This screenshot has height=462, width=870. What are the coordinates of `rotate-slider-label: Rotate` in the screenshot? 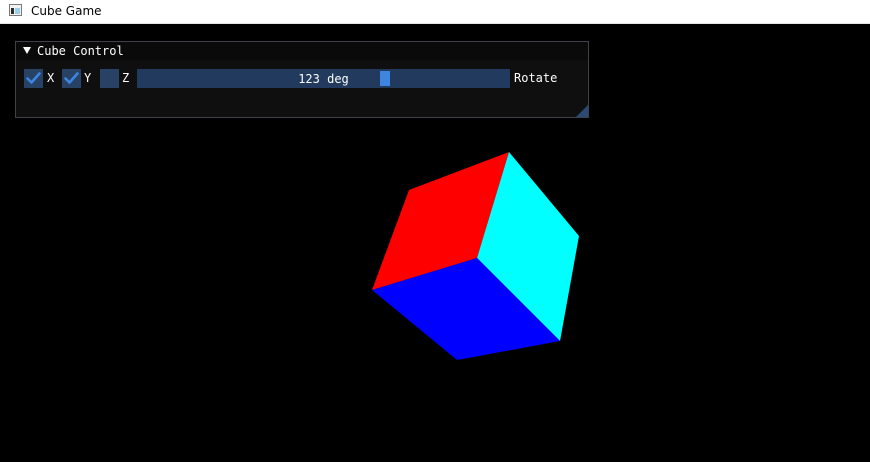 It's located at (536, 78).